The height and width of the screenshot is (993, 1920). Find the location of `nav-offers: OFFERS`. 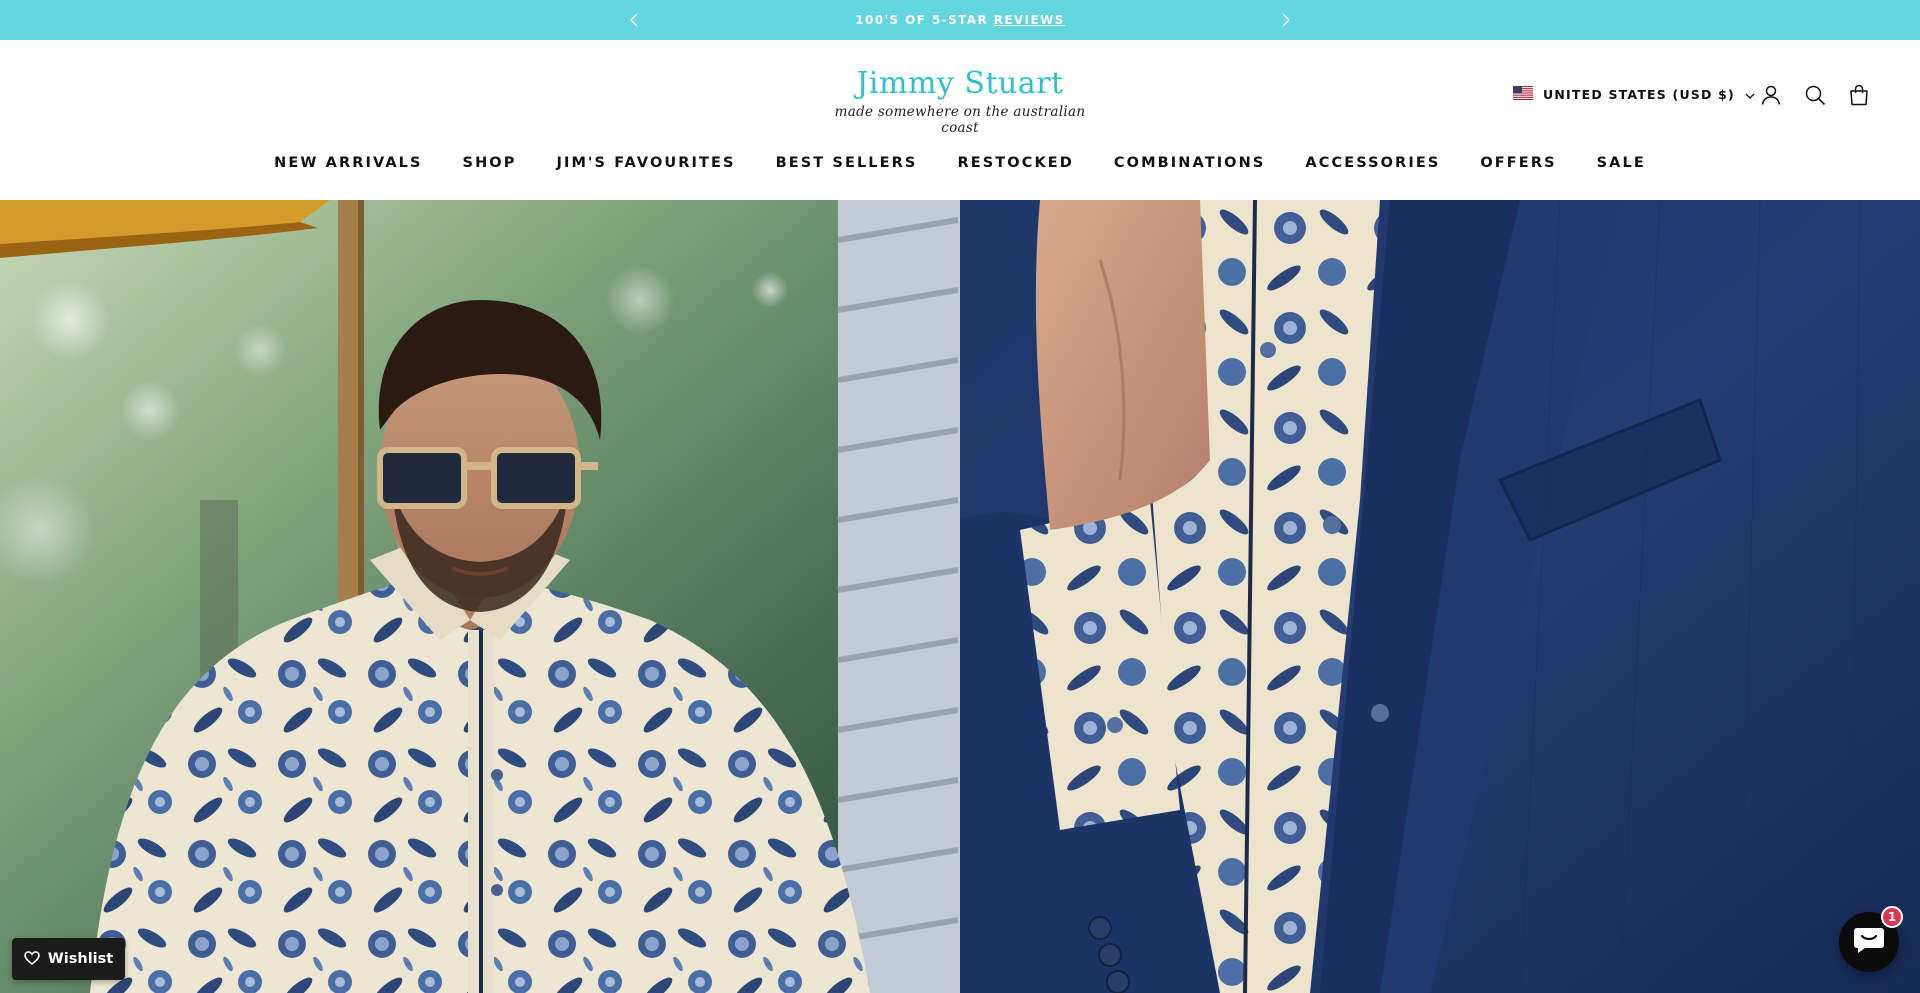

nav-offers: OFFERS is located at coordinates (1518, 163).